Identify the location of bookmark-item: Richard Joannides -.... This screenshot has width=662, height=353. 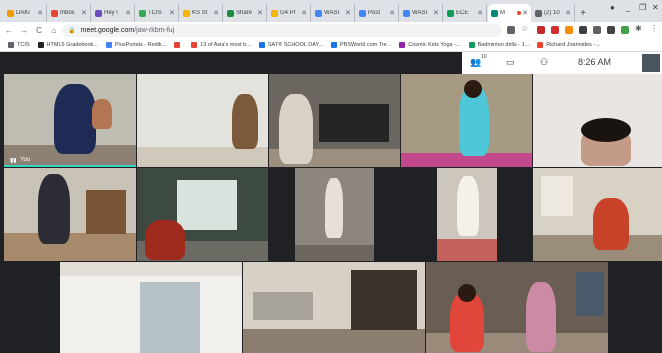
(568, 45).